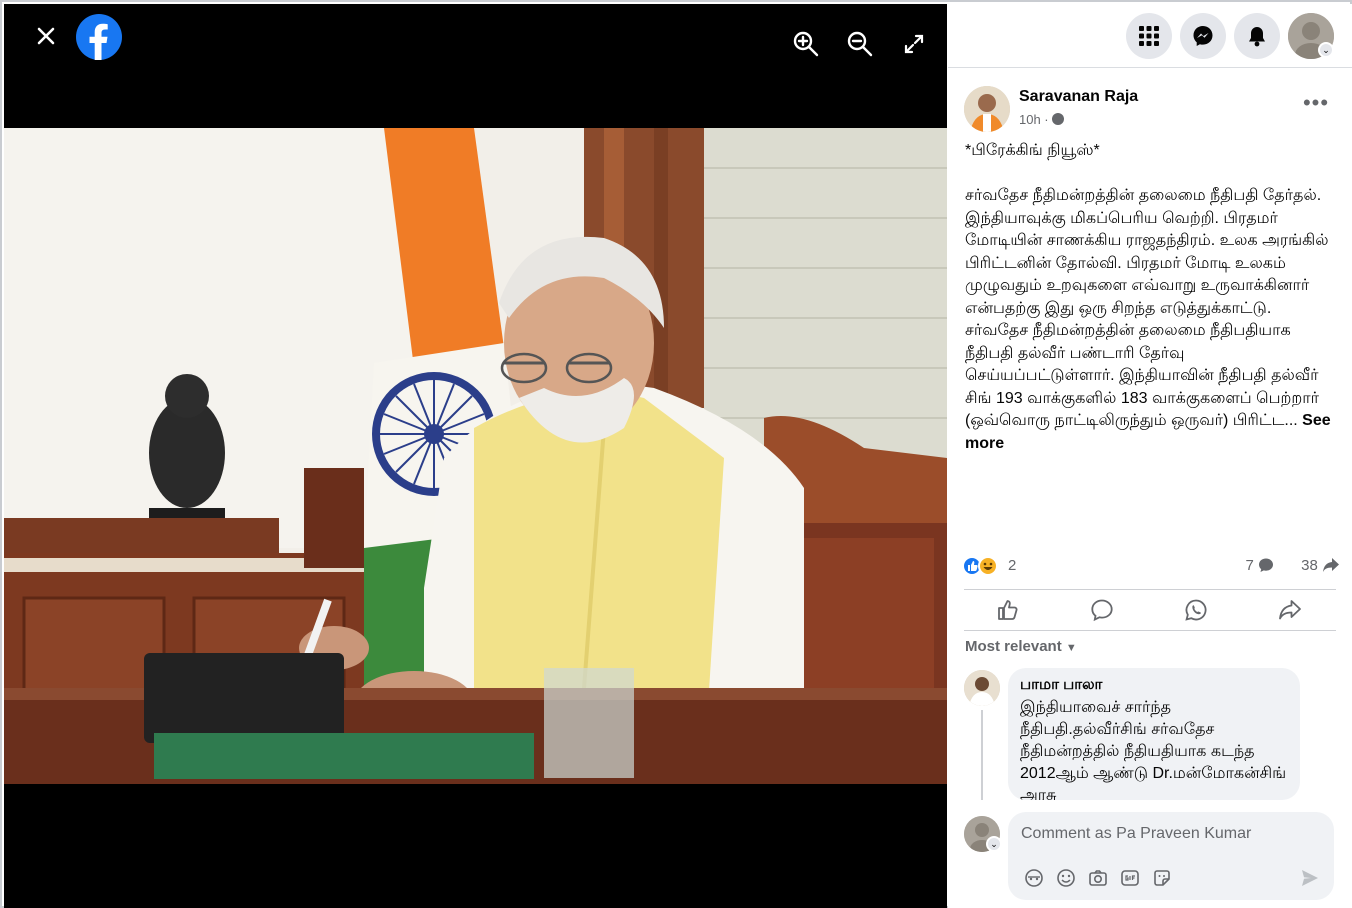  What do you see at coordinates (1266, 565) in the screenshot?
I see `comment-bubble-icon` at bounding box center [1266, 565].